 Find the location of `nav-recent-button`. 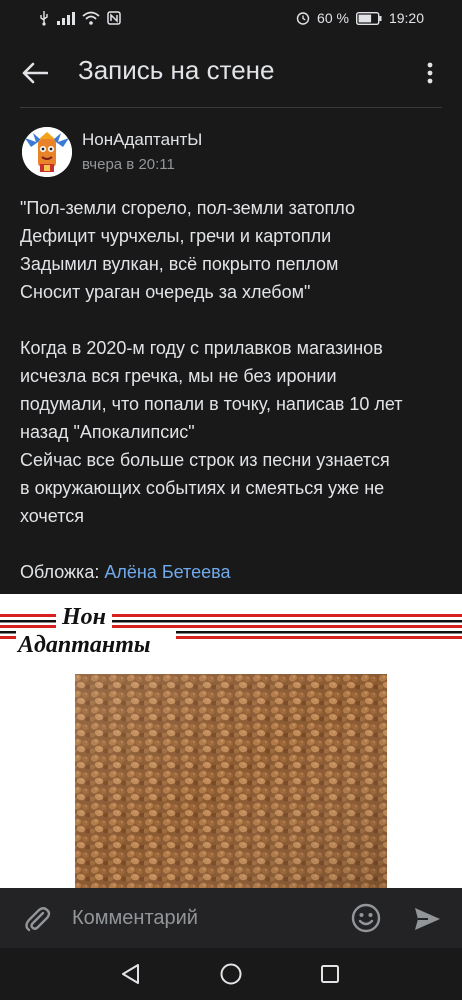

nav-recent-button is located at coordinates (330, 974).